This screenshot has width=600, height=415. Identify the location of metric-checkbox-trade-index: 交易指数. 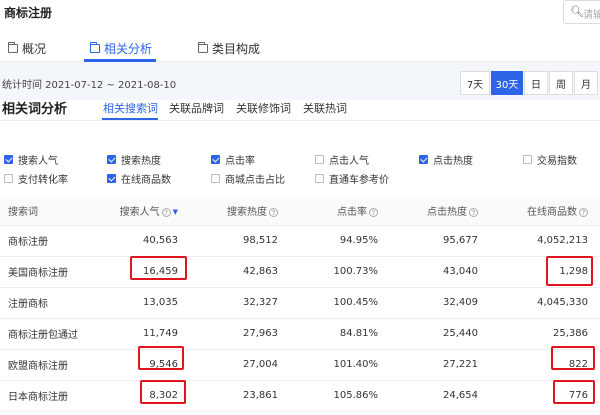
(550, 159).